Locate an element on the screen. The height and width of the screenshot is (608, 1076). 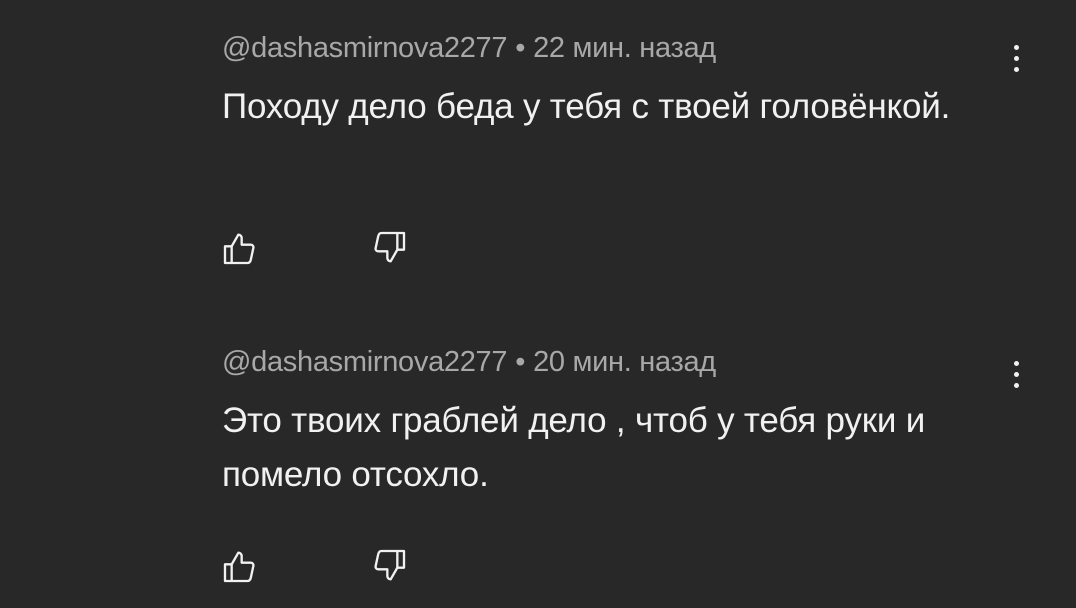
comment-meta: @dashasmirnova2277 • 22 мин. назад is located at coordinates (622, 48).